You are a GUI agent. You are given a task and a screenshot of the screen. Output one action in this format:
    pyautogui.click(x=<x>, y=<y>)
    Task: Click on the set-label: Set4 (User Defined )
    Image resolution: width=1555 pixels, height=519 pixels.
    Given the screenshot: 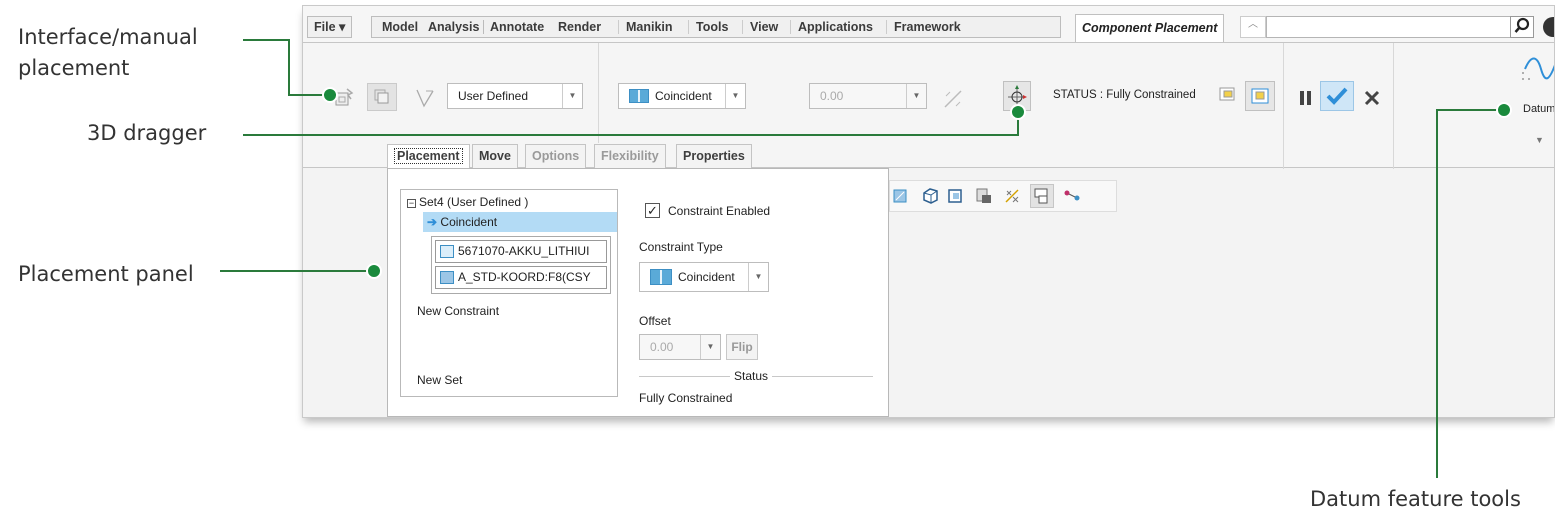 What is the action you would take?
    pyautogui.click(x=474, y=202)
    